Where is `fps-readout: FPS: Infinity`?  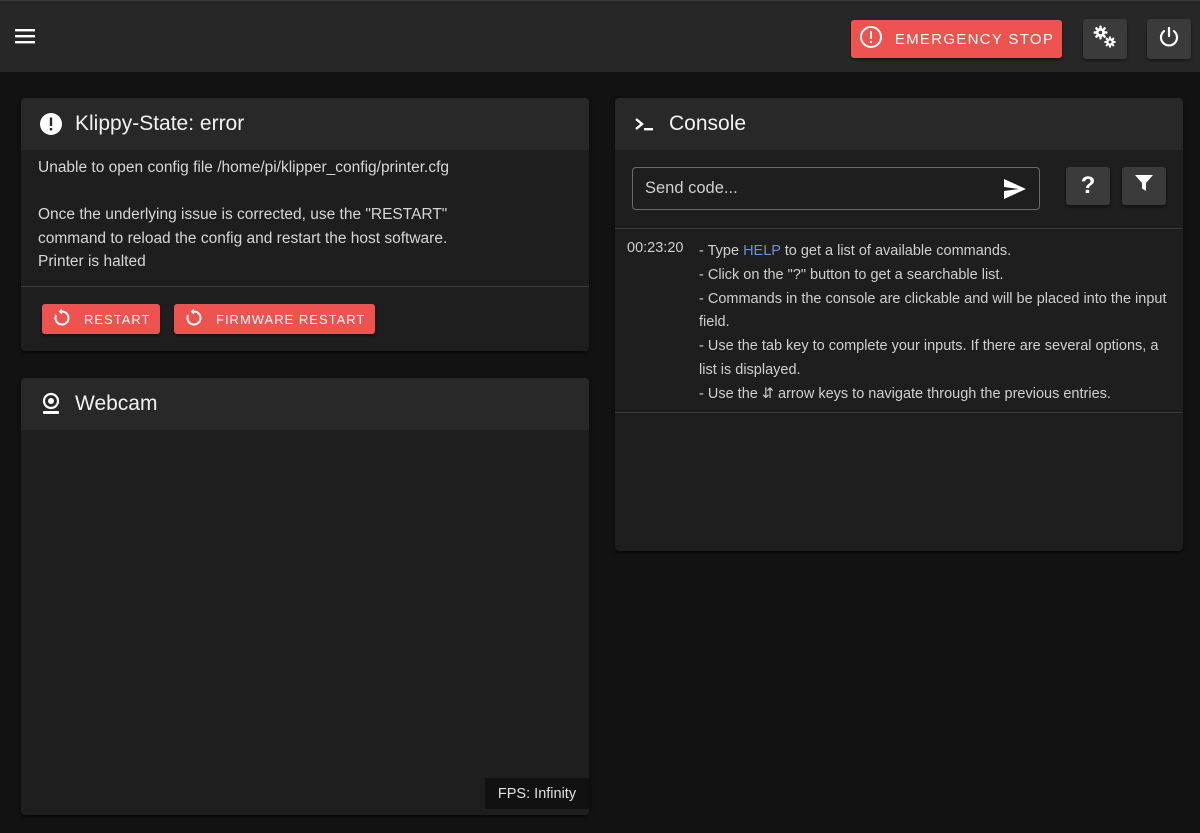 fps-readout: FPS: Infinity is located at coordinates (537, 793).